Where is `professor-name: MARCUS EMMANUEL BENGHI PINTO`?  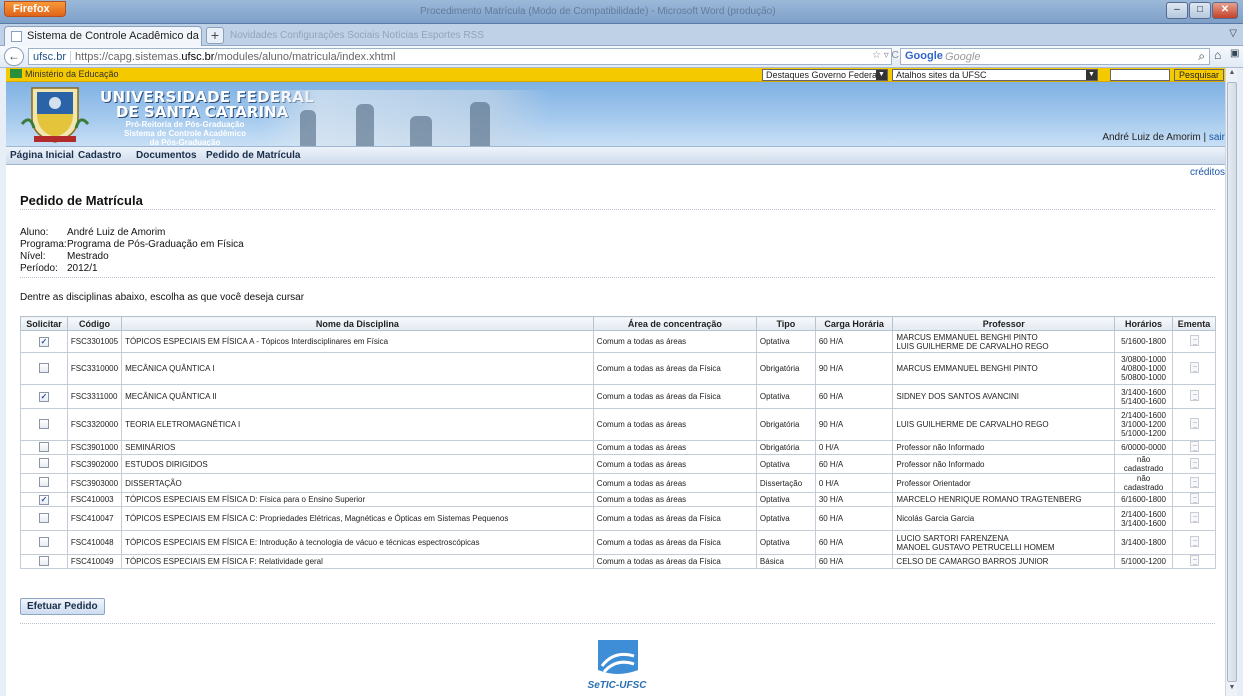 professor-name: MARCUS EMMANUEL BENGHI PINTO is located at coordinates (967, 368).